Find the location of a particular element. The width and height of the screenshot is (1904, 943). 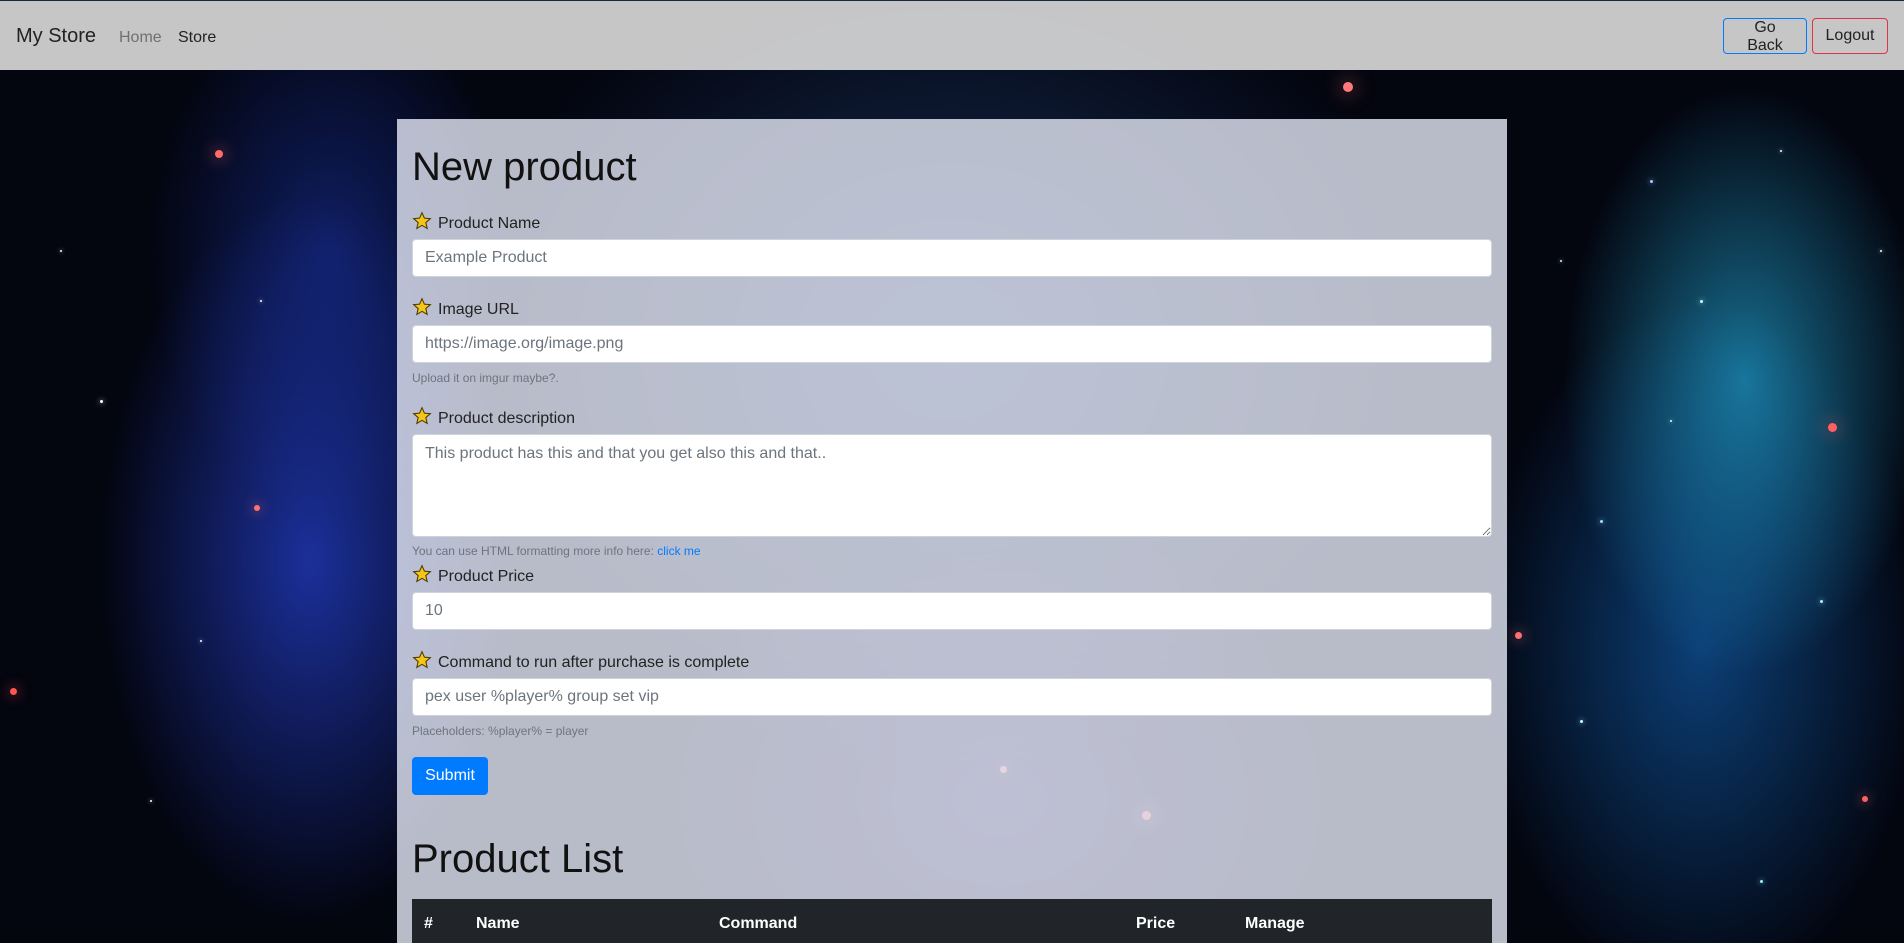

price-label: Product Price is located at coordinates (473, 576).